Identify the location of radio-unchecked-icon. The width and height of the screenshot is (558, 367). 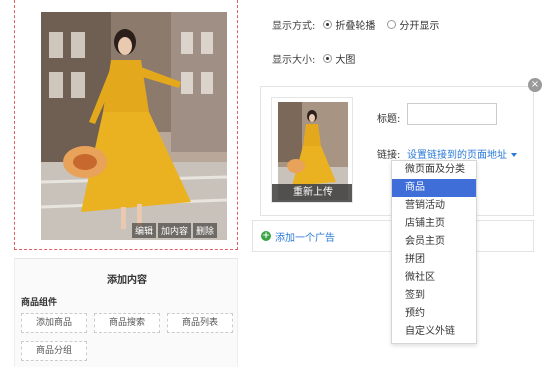
(392, 24).